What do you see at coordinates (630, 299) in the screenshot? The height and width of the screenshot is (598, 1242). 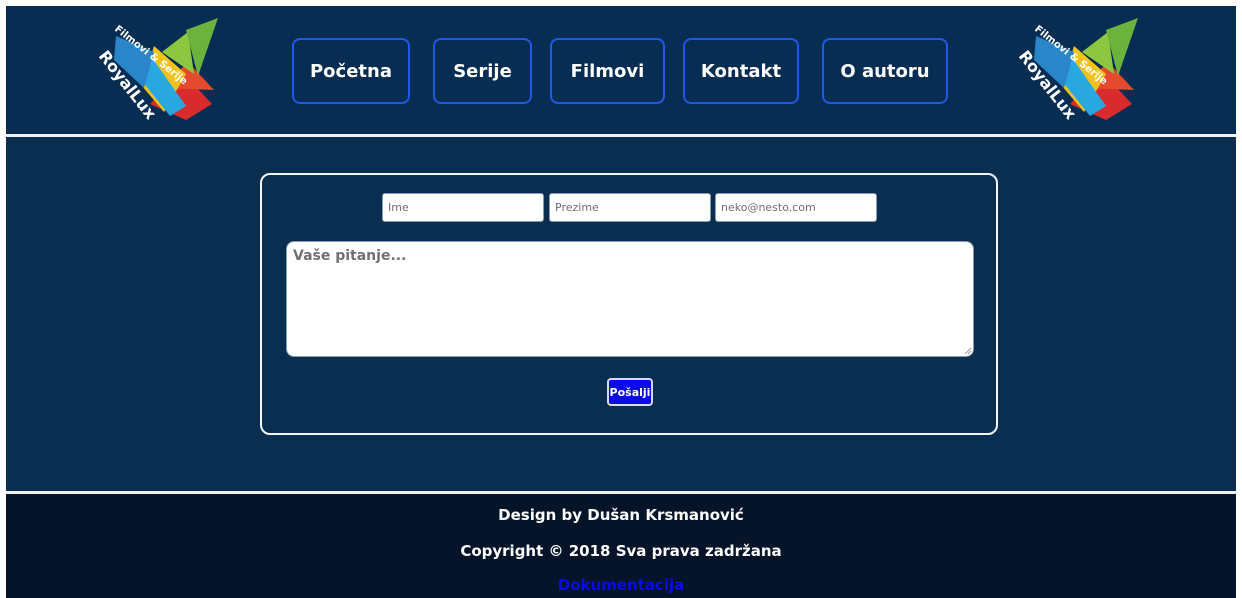 I see `question-textarea` at bounding box center [630, 299].